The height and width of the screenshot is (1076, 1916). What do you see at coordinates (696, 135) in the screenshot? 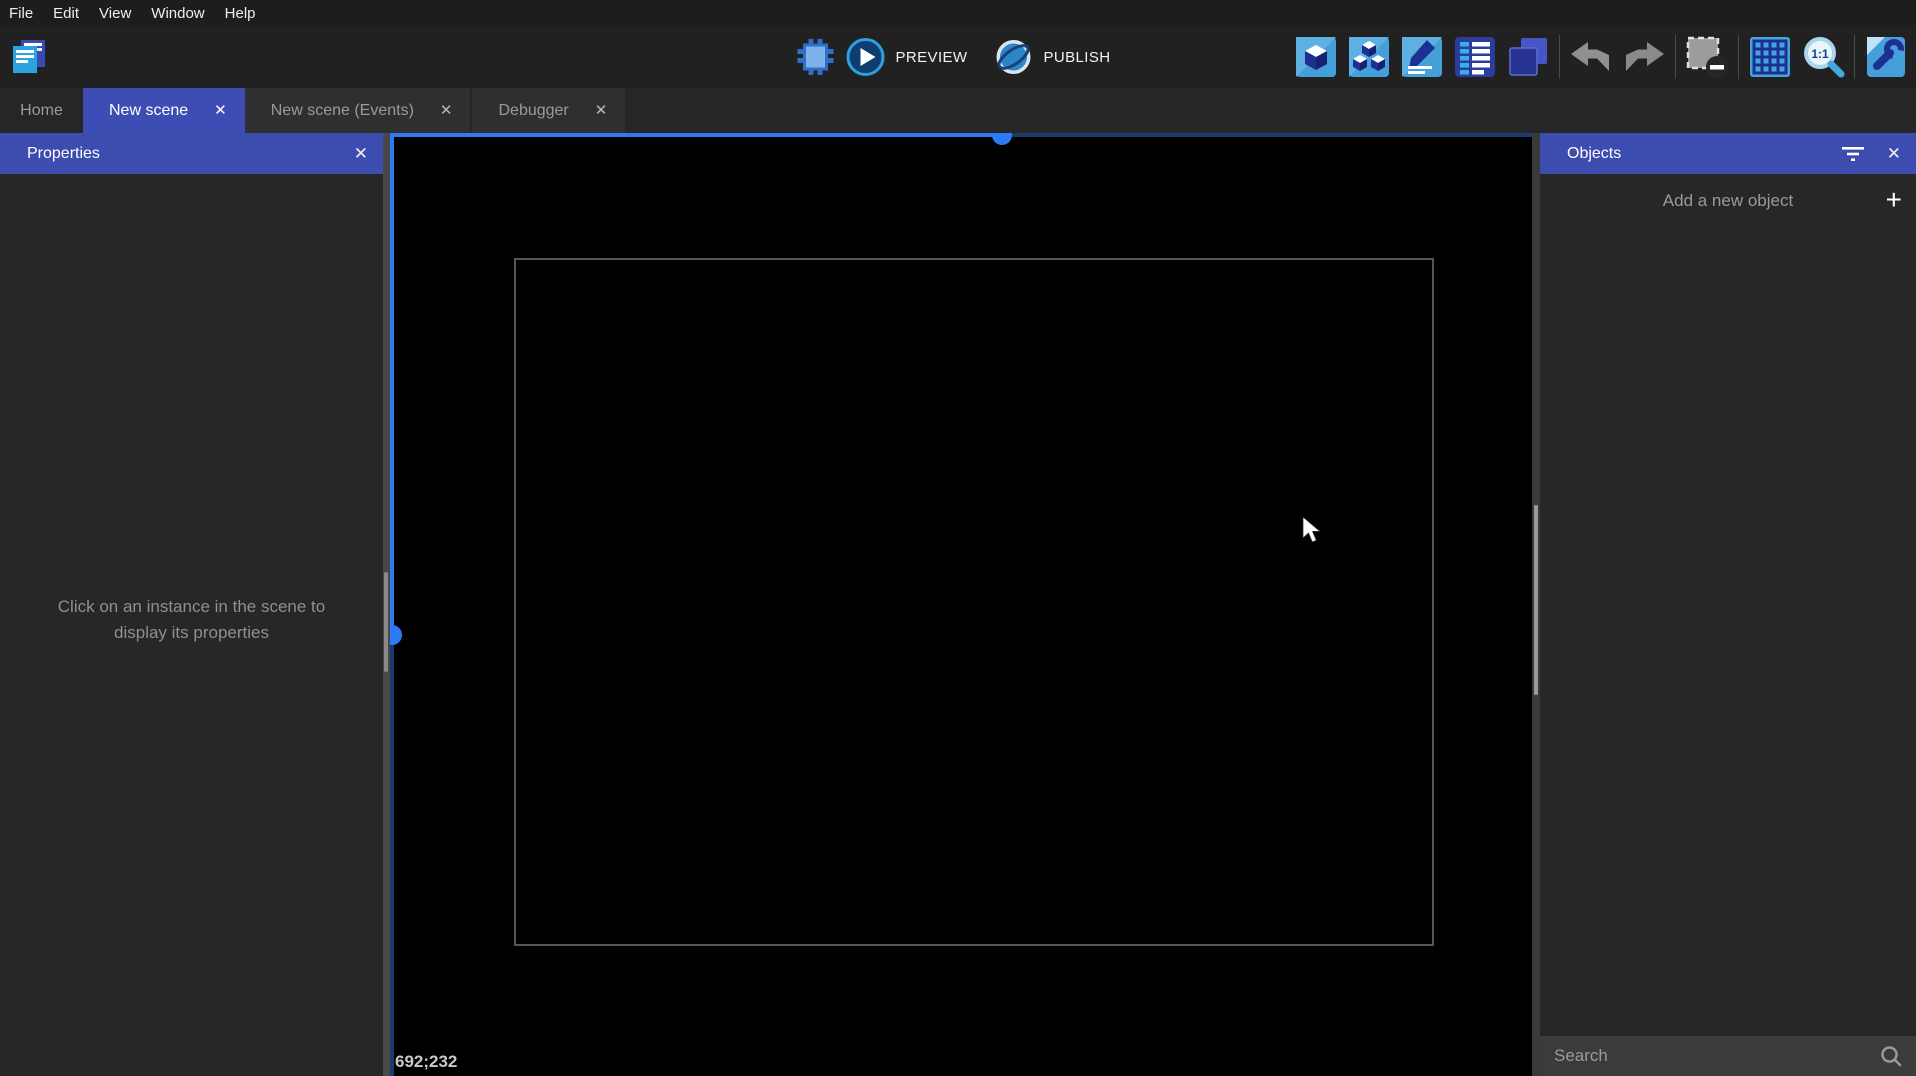
I see `horizontal-scrollbar-track-active` at bounding box center [696, 135].